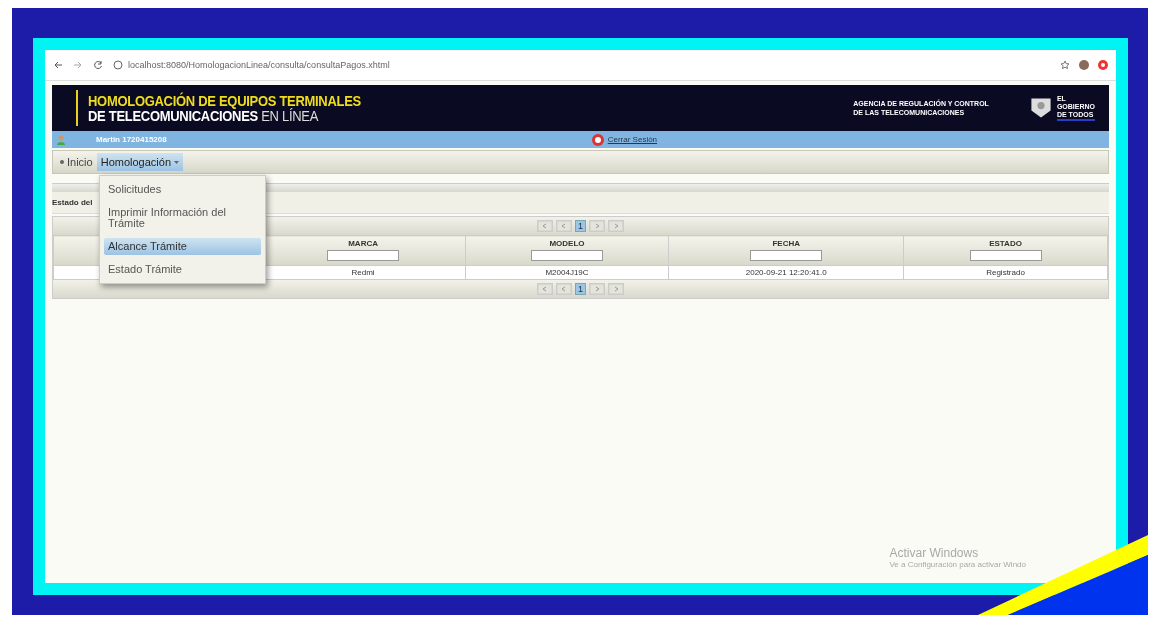  What do you see at coordinates (597, 139) in the screenshot?
I see `logout-icon` at bounding box center [597, 139].